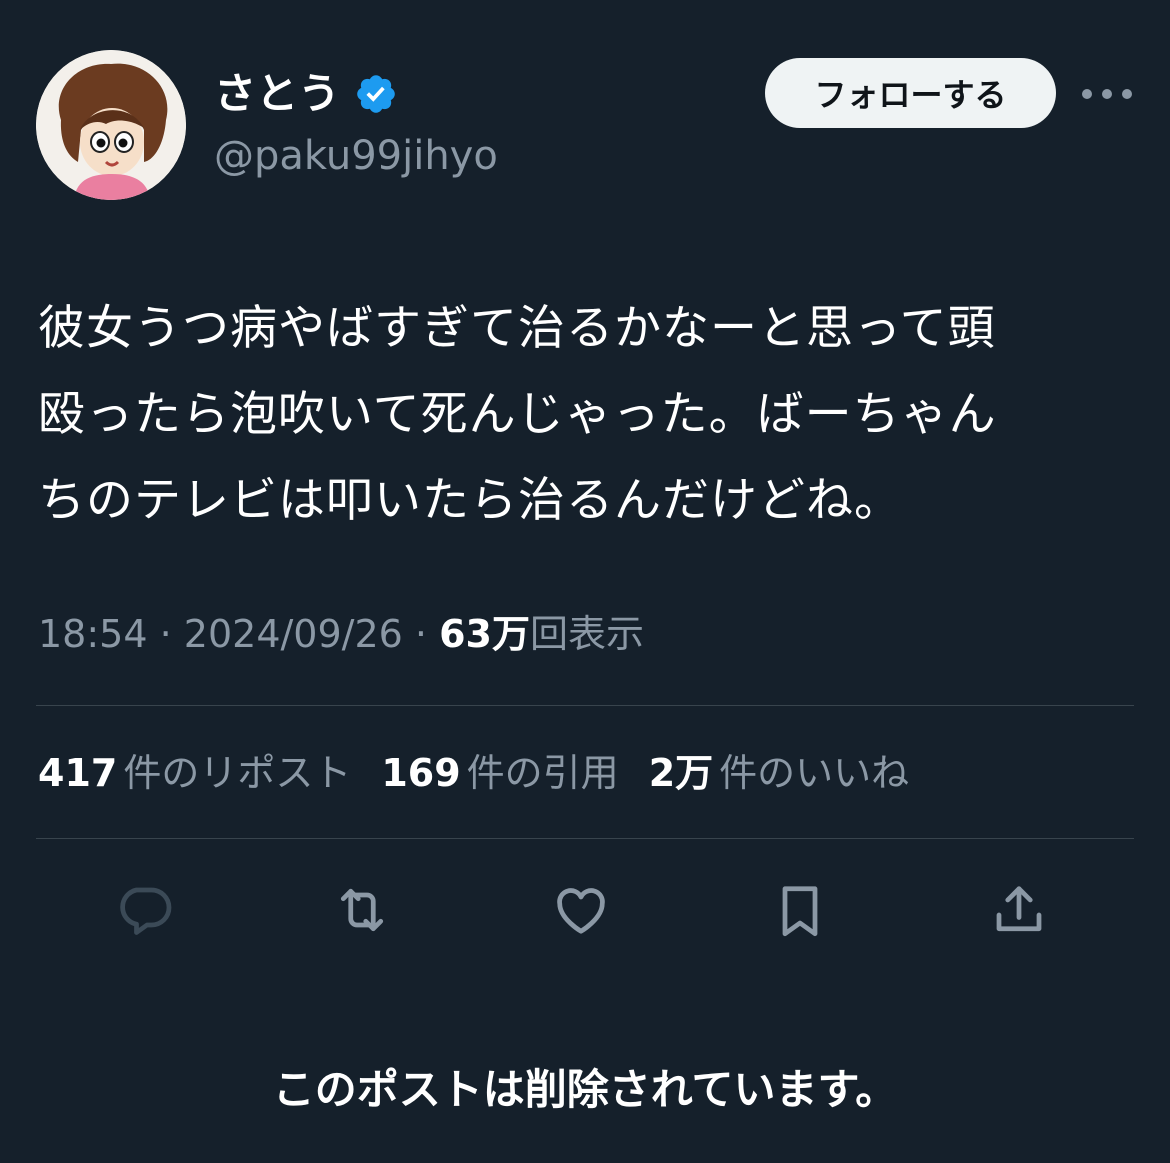 The image size is (1170, 1163). Describe the element at coordinates (910, 93) in the screenshot. I see `follow-button: フォローする` at that location.